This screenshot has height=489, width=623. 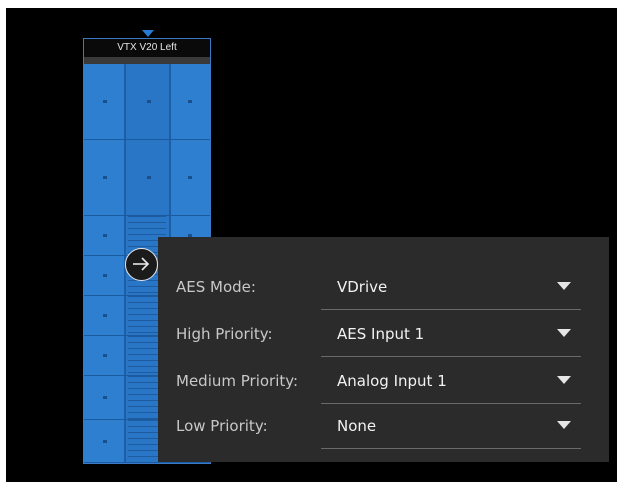 What do you see at coordinates (222, 426) in the screenshot?
I see `low-priority-label: Low Priority:` at bounding box center [222, 426].